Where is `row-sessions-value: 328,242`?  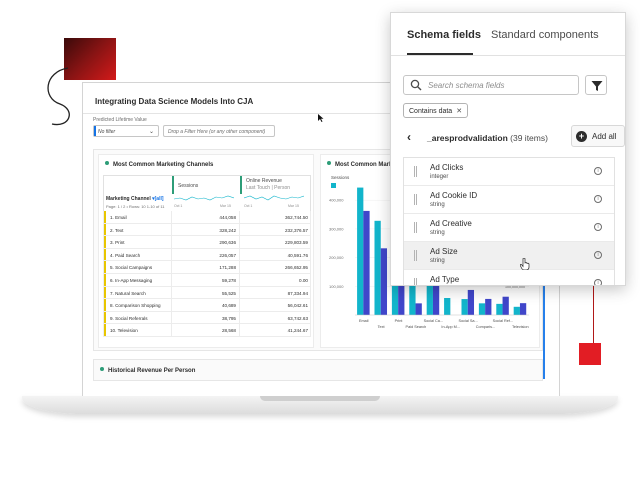 row-sessions-value: 328,242 is located at coordinates (227, 230).